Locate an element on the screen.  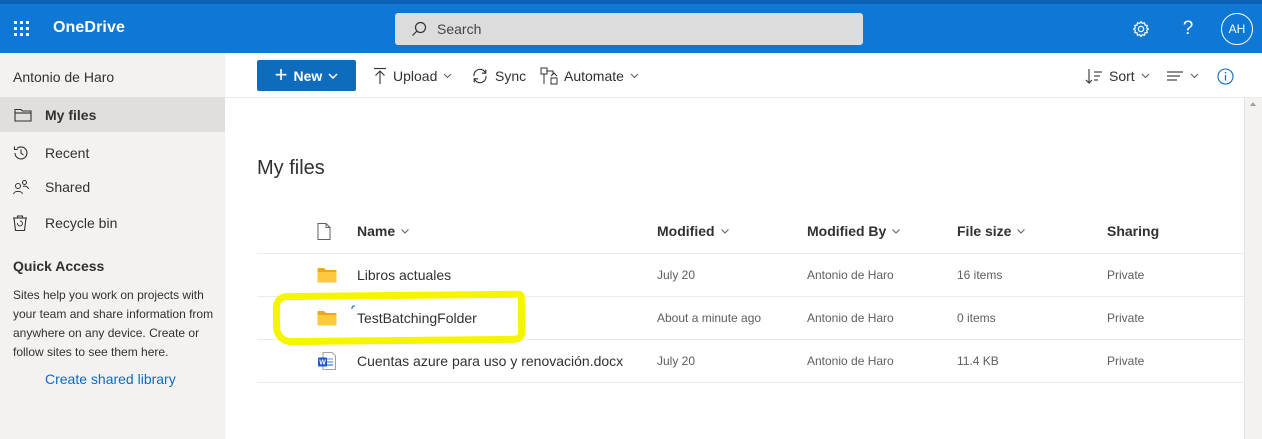
app-title: OneDrive is located at coordinates (89, 28).